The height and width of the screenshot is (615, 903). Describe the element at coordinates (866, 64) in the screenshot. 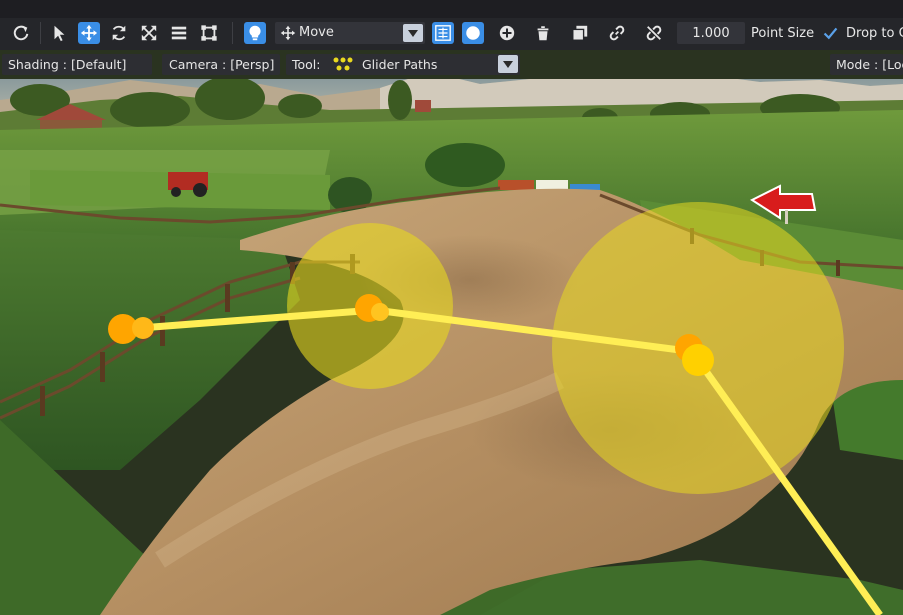

I see `mode-indicator: Mode : [Loc` at that location.